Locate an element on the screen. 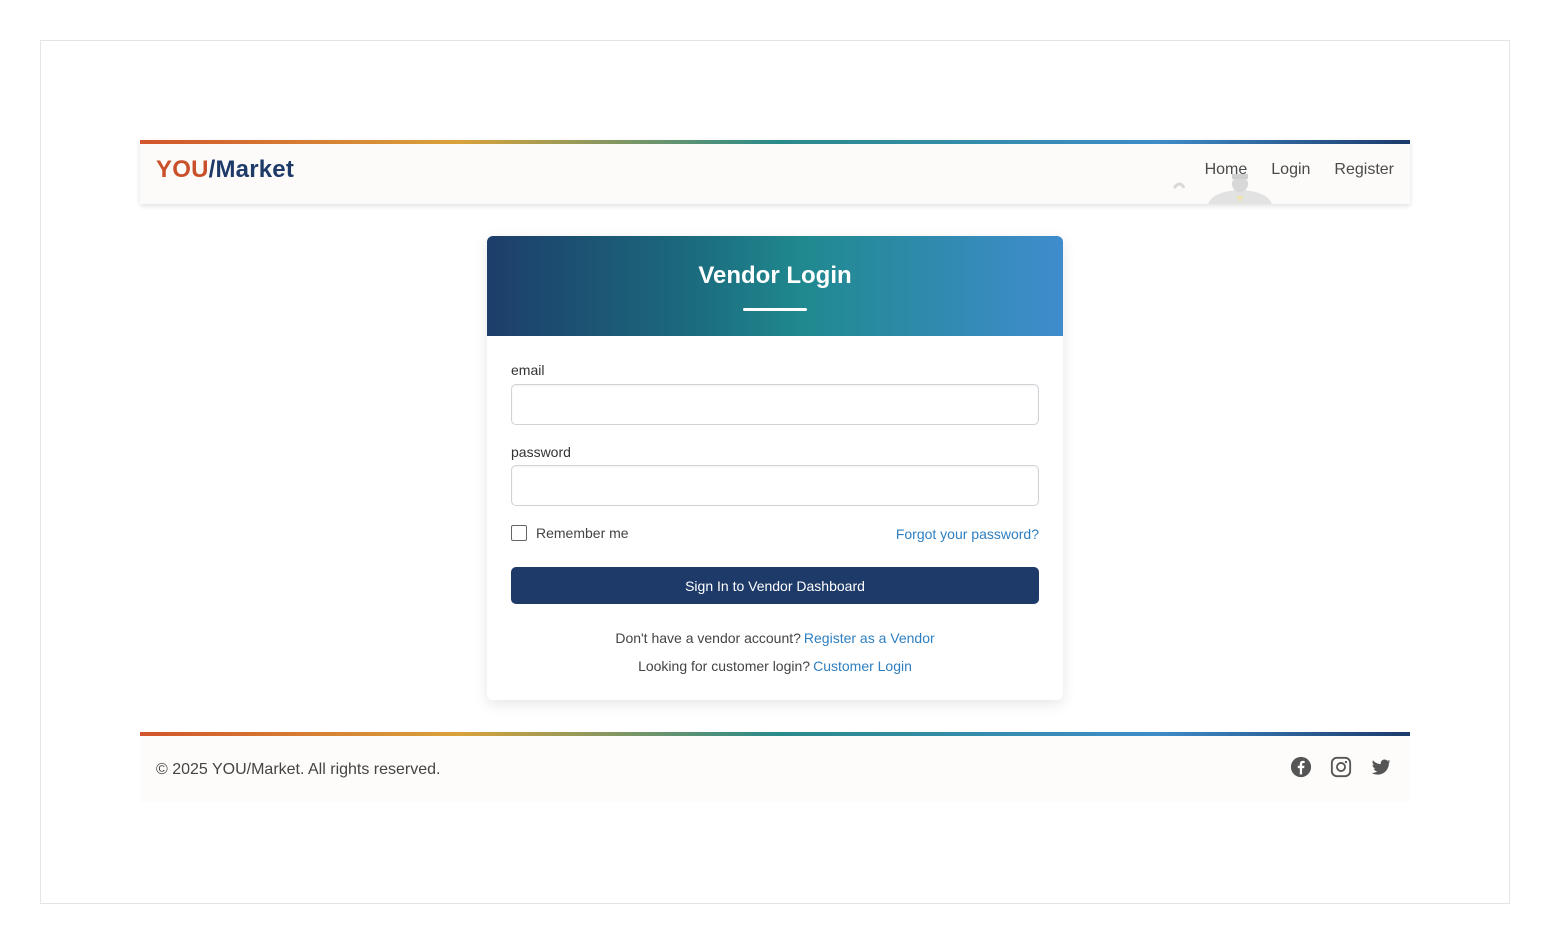 The image size is (1550, 944). twitter-icon is located at coordinates (1381, 767).